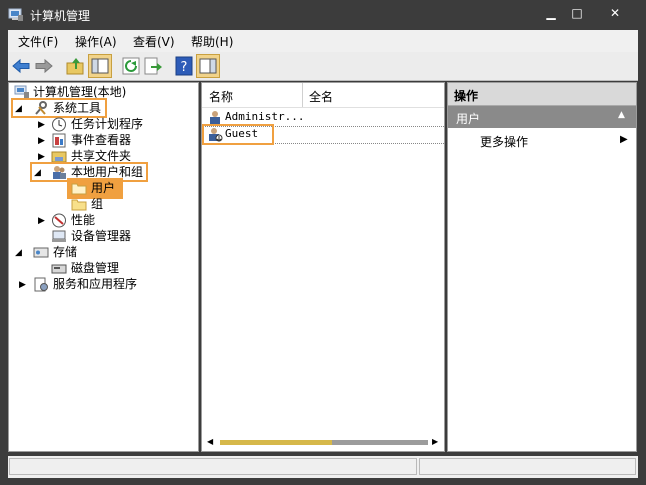 This screenshot has height=485, width=646. I want to click on column-name-header: 名称, so click(221, 96).